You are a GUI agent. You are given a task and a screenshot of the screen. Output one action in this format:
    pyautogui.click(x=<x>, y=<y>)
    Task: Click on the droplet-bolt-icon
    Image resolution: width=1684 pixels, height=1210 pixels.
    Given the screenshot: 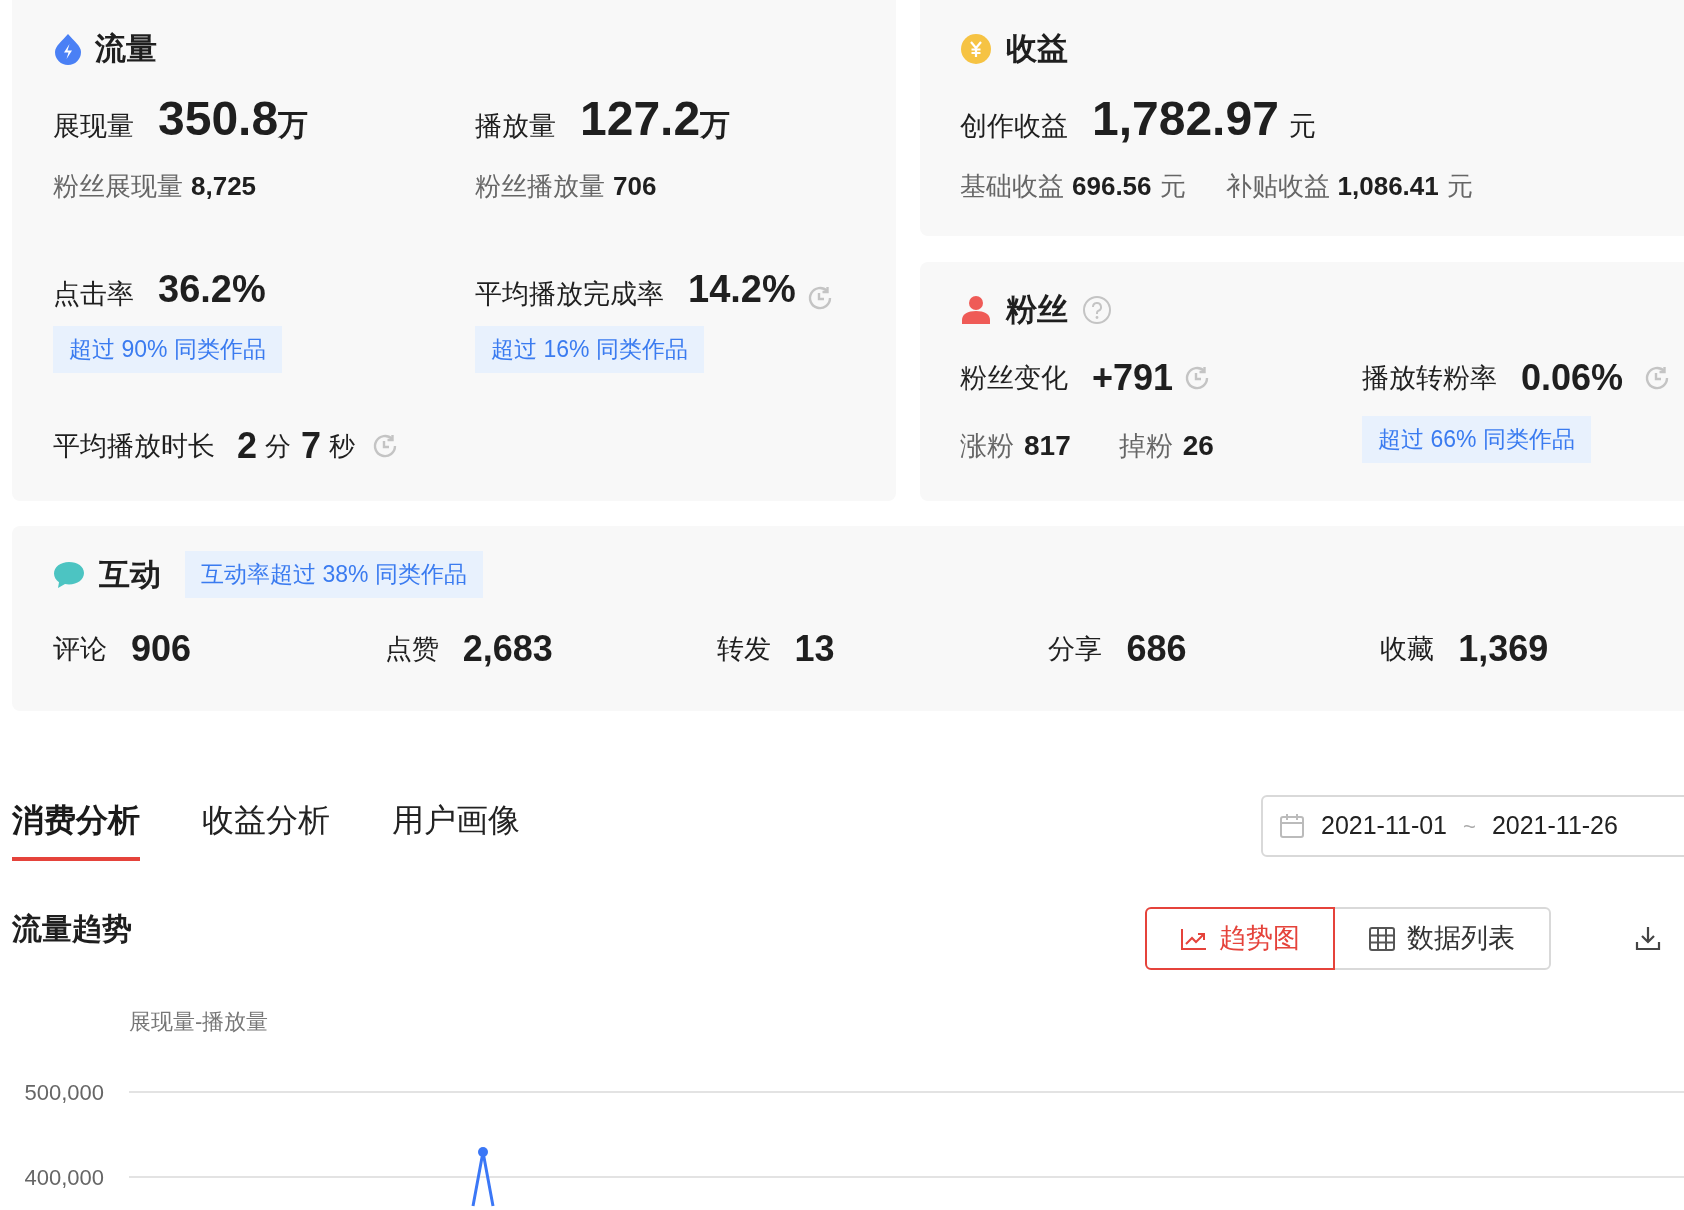 What is the action you would take?
    pyautogui.click(x=68, y=49)
    